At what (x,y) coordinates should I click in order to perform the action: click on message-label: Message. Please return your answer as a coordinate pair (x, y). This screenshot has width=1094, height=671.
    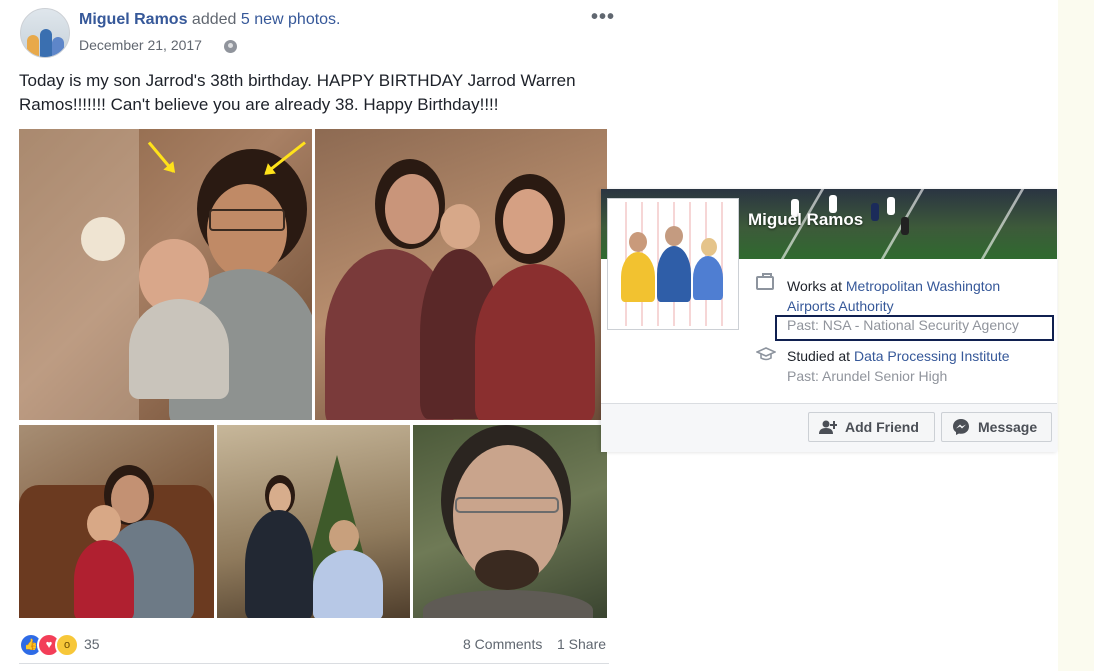
    Looking at the image, I should click on (1008, 427).